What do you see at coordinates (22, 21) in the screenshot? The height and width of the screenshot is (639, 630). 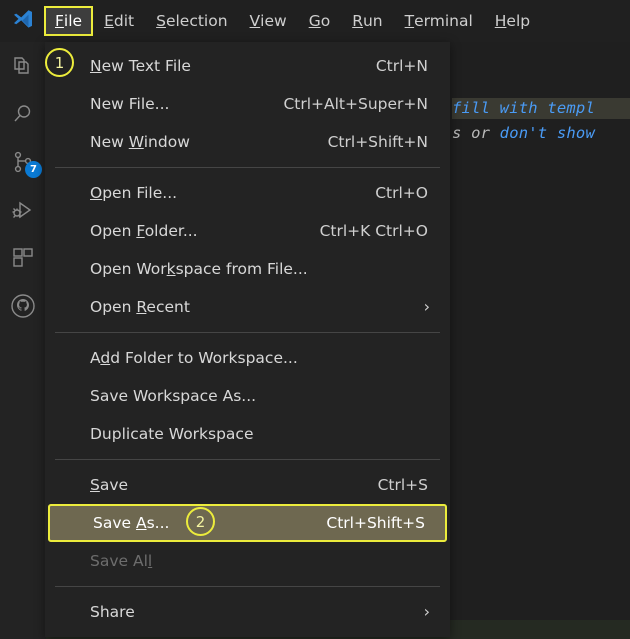 I see `vscode-logo-icon` at bounding box center [22, 21].